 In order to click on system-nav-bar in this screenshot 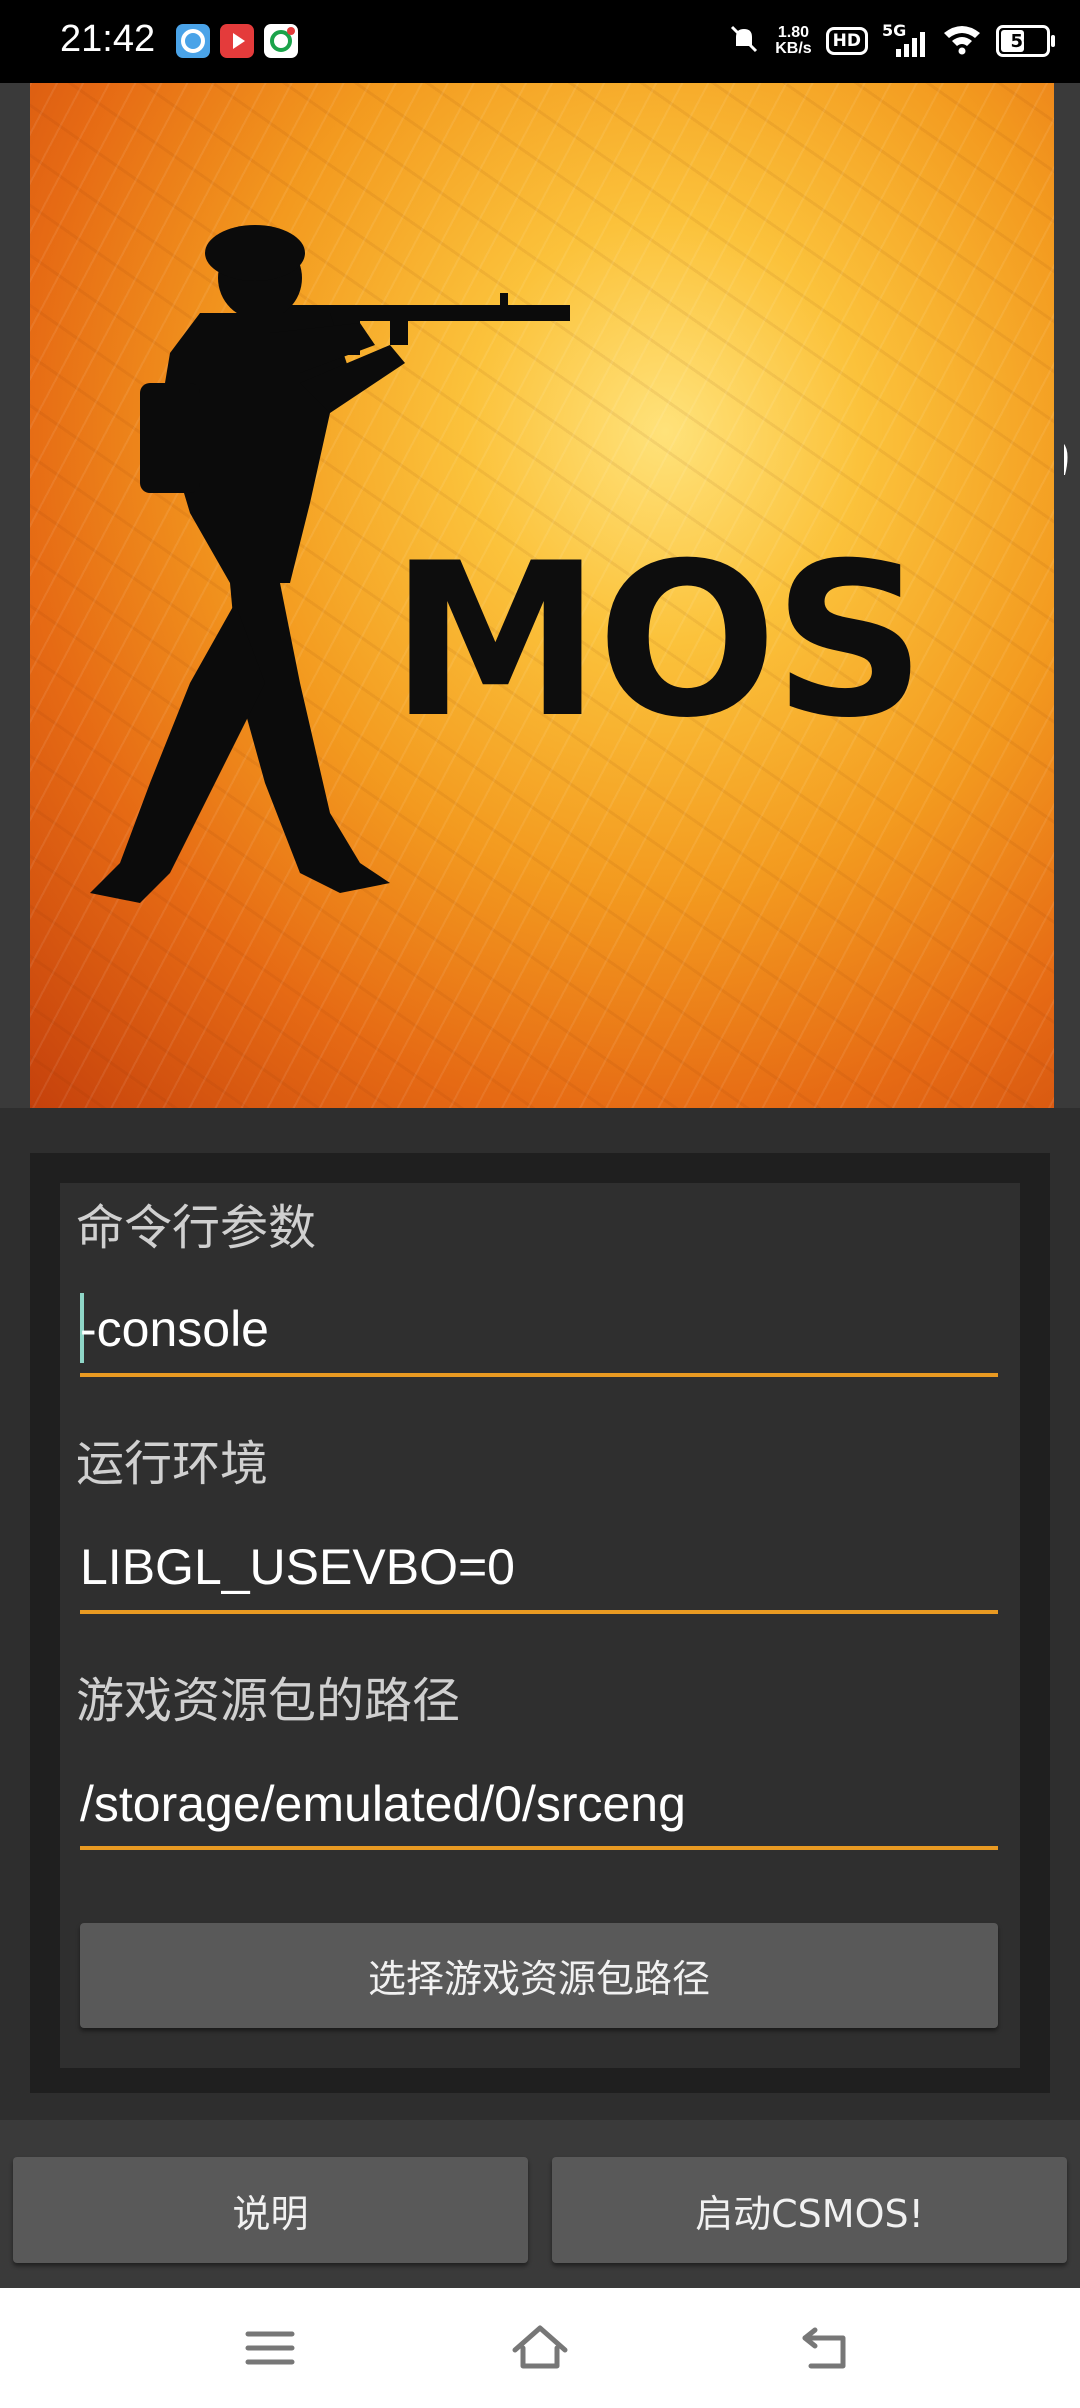, I will do `click(540, 2348)`.